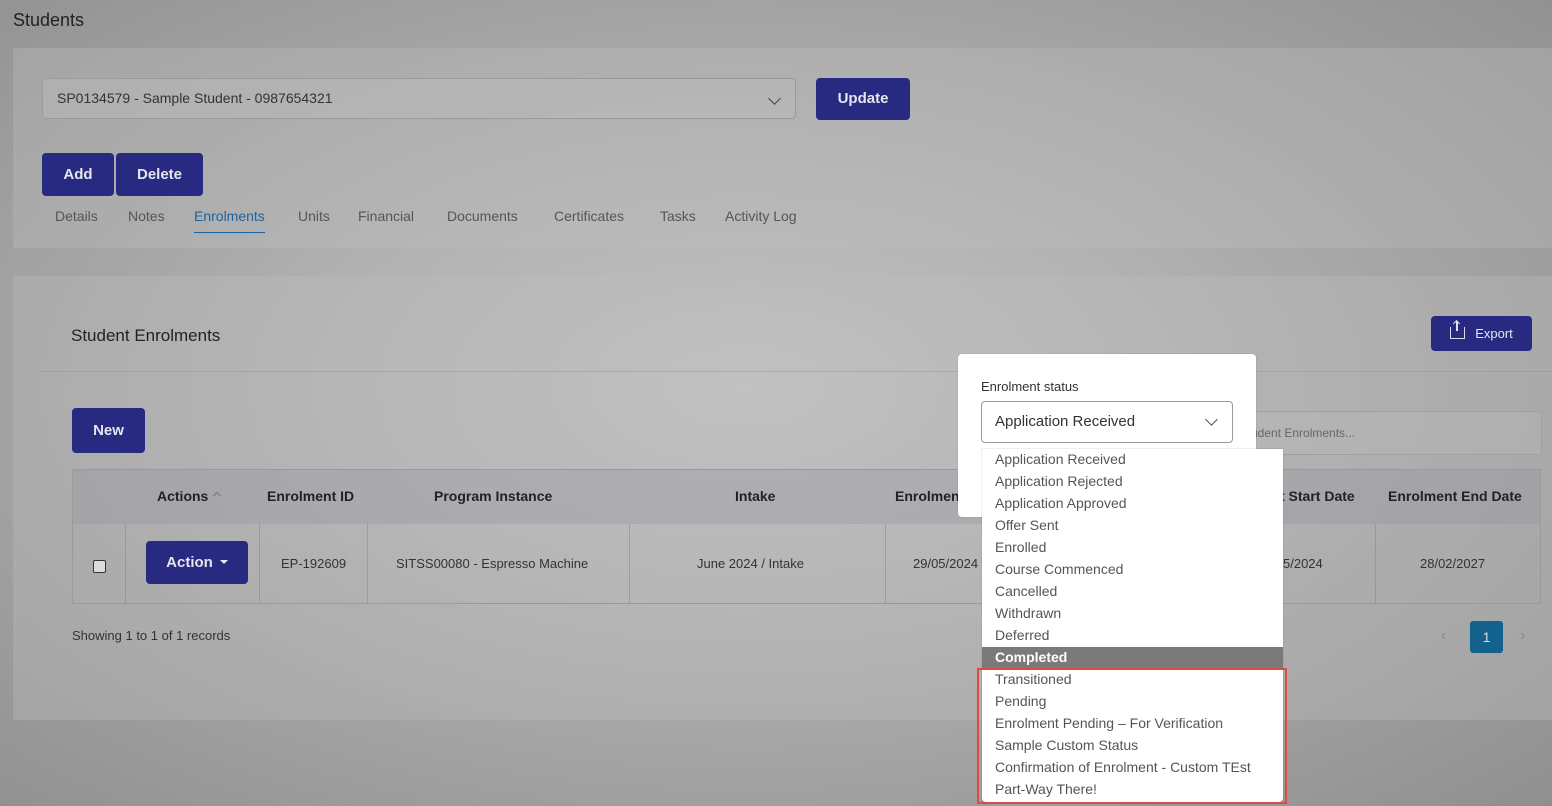  I want to click on action-dropdown-button: Action, so click(197, 562).